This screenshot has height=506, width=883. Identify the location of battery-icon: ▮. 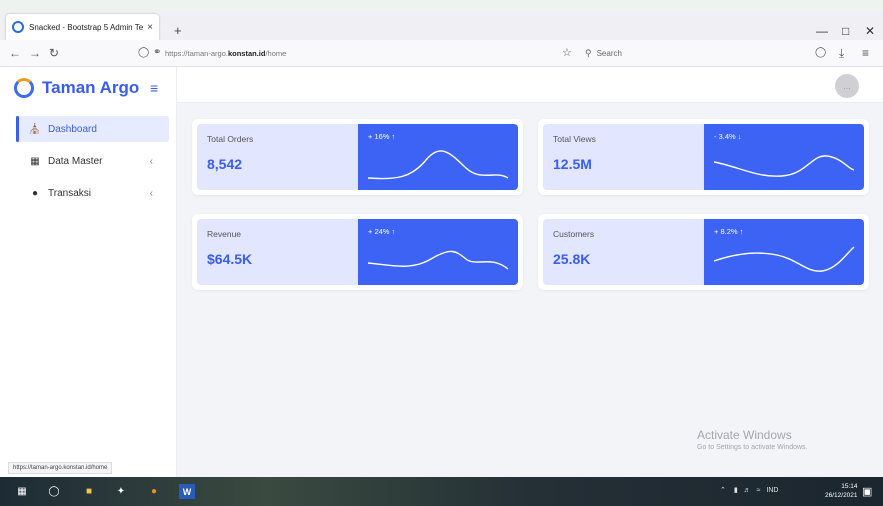
(736, 490).